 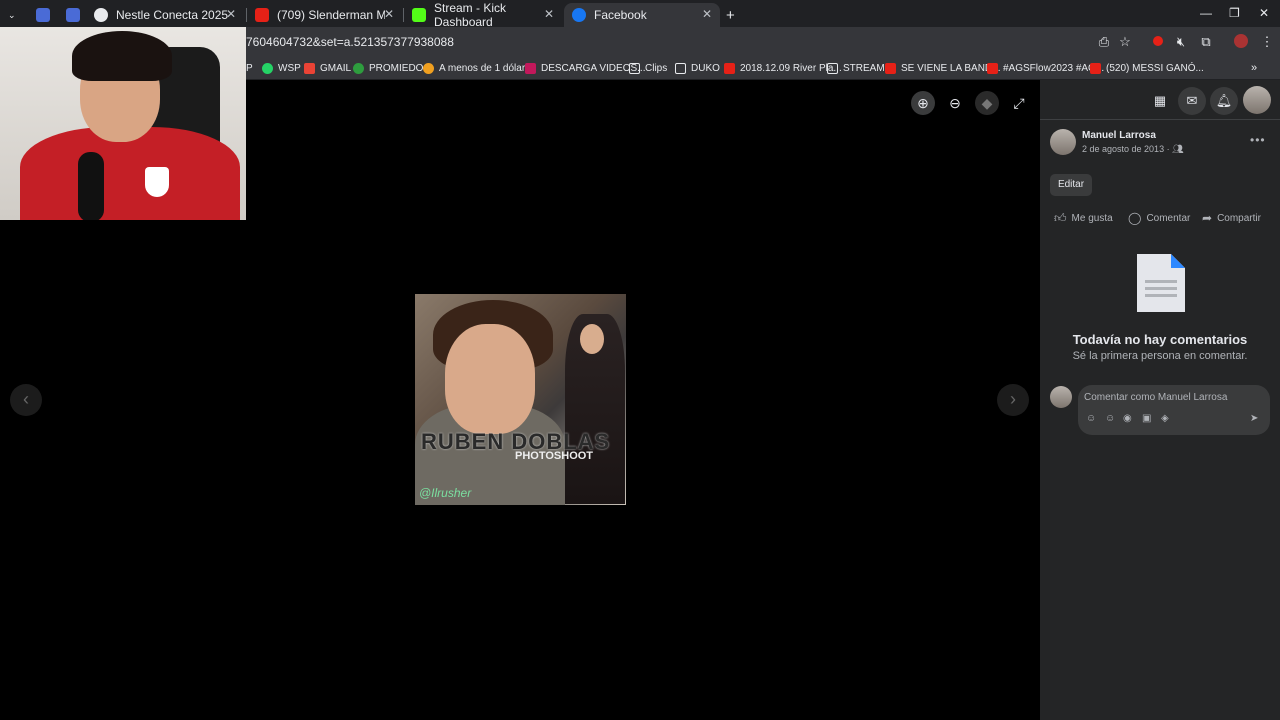 What do you see at coordinates (249, 68) in the screenshot?
I see `bookmark-p: P` at bounding box center [249, 68].